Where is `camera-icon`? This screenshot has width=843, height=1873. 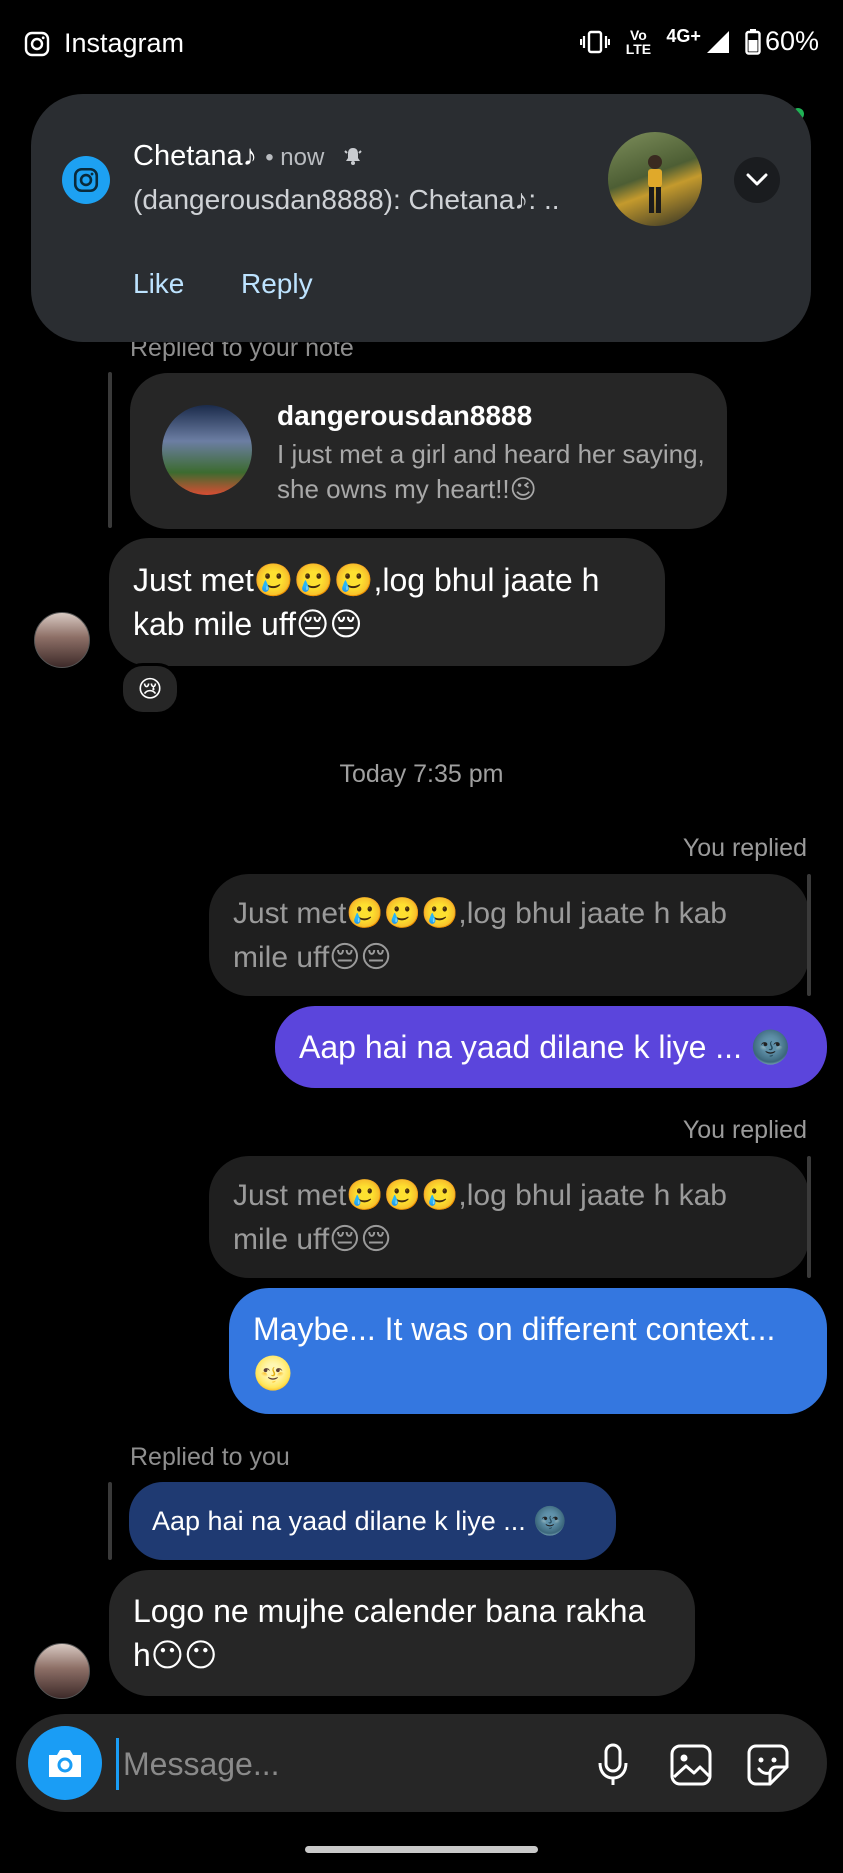
camera-icon is located at coordinates (65, 1763).